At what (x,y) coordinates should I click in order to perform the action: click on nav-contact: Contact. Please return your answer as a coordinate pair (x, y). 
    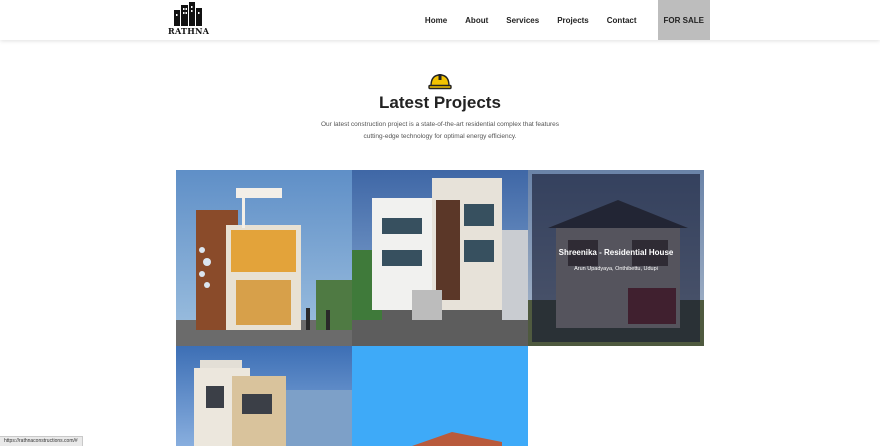
    Looking at the image, I should click on (622, 20).